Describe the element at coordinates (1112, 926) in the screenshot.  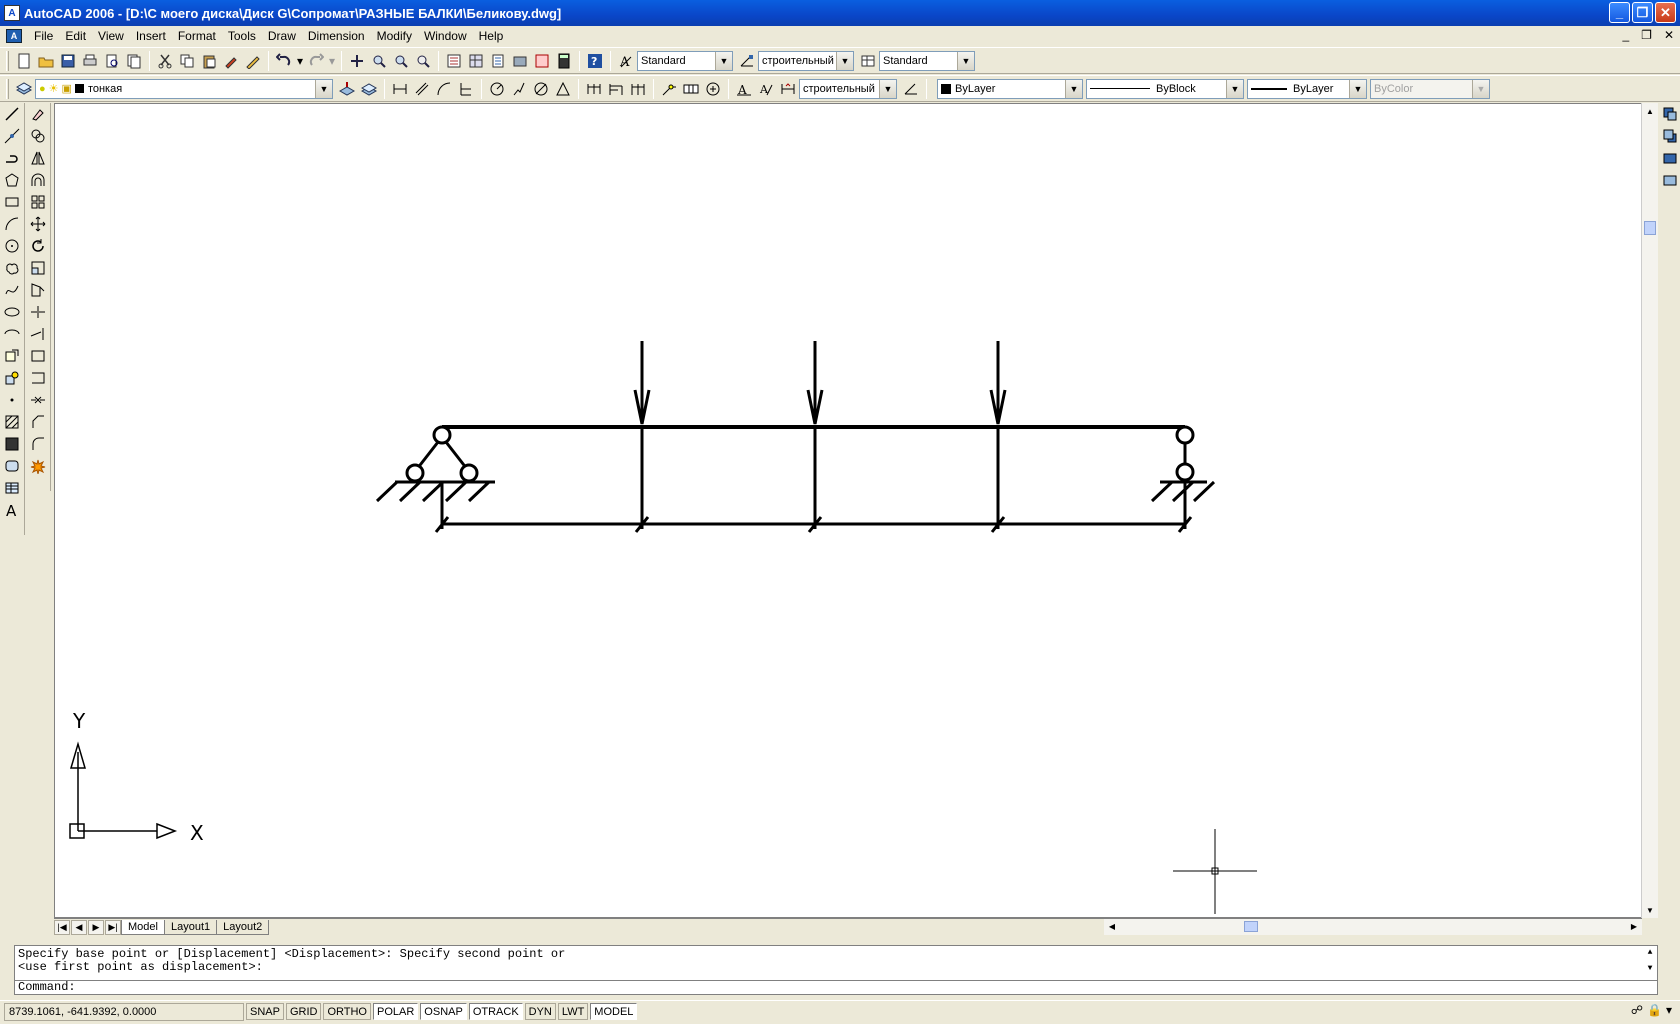
I see `scroll-left-icon: ◀` at that location.